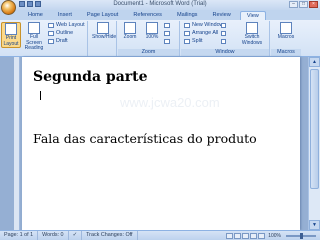  Describe the element at coordinates (301, 235) in the screenshot. I see `zoom-slider` at that location.